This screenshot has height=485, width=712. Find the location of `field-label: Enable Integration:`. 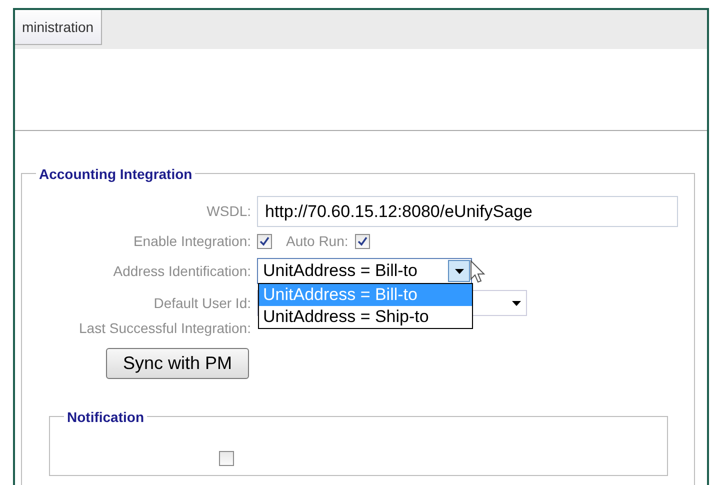

field-label: Enable Integration: is located at coordinates (191, 241).